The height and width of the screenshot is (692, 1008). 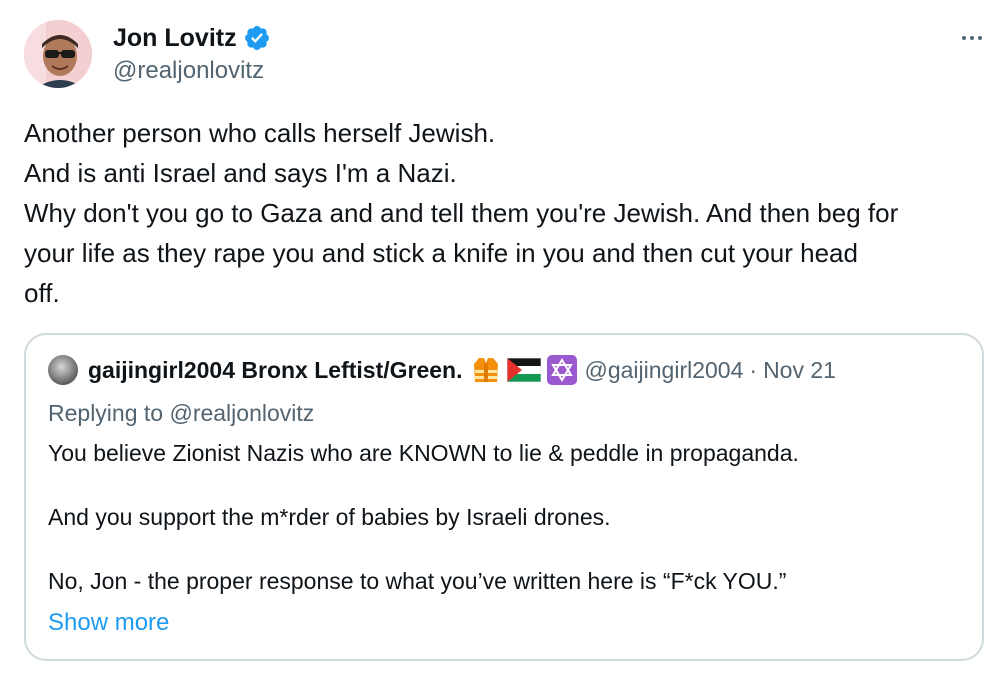 I want to click on show-more-link: Show more, so click(x=108, y=623).